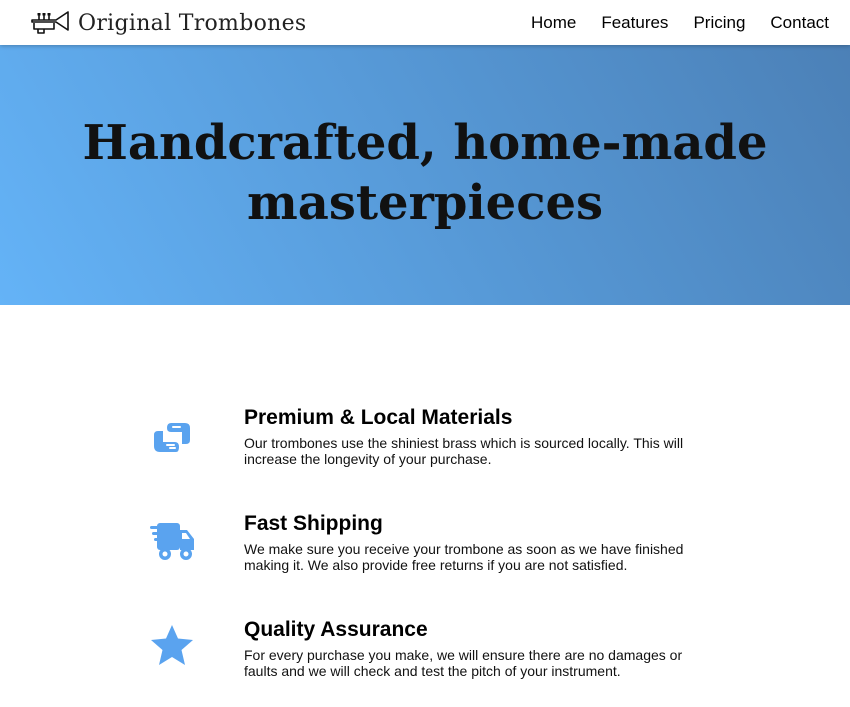 The height and width of the screenshot is (707, 850). I want to click on nav-link-contact: Contact, so click(799, 23).